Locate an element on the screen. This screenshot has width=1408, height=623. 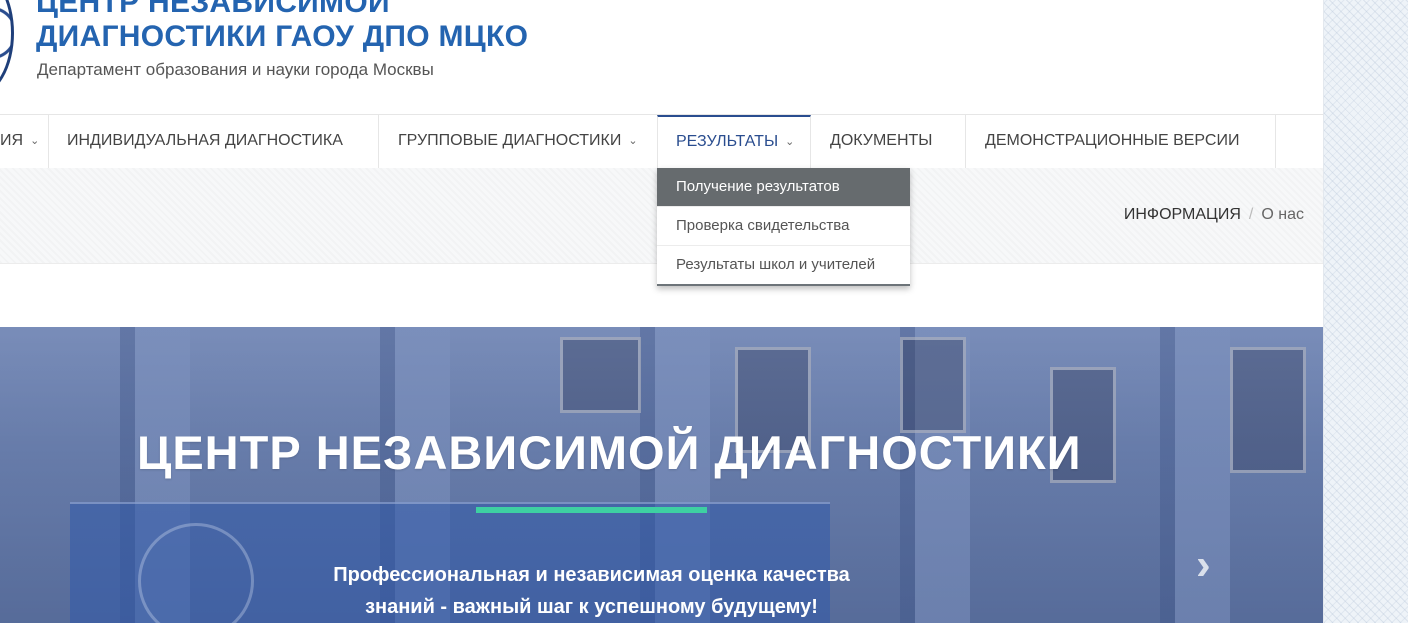
nav-item-truncated: ИЯ ⌄ is located at coordinates (19, 141).